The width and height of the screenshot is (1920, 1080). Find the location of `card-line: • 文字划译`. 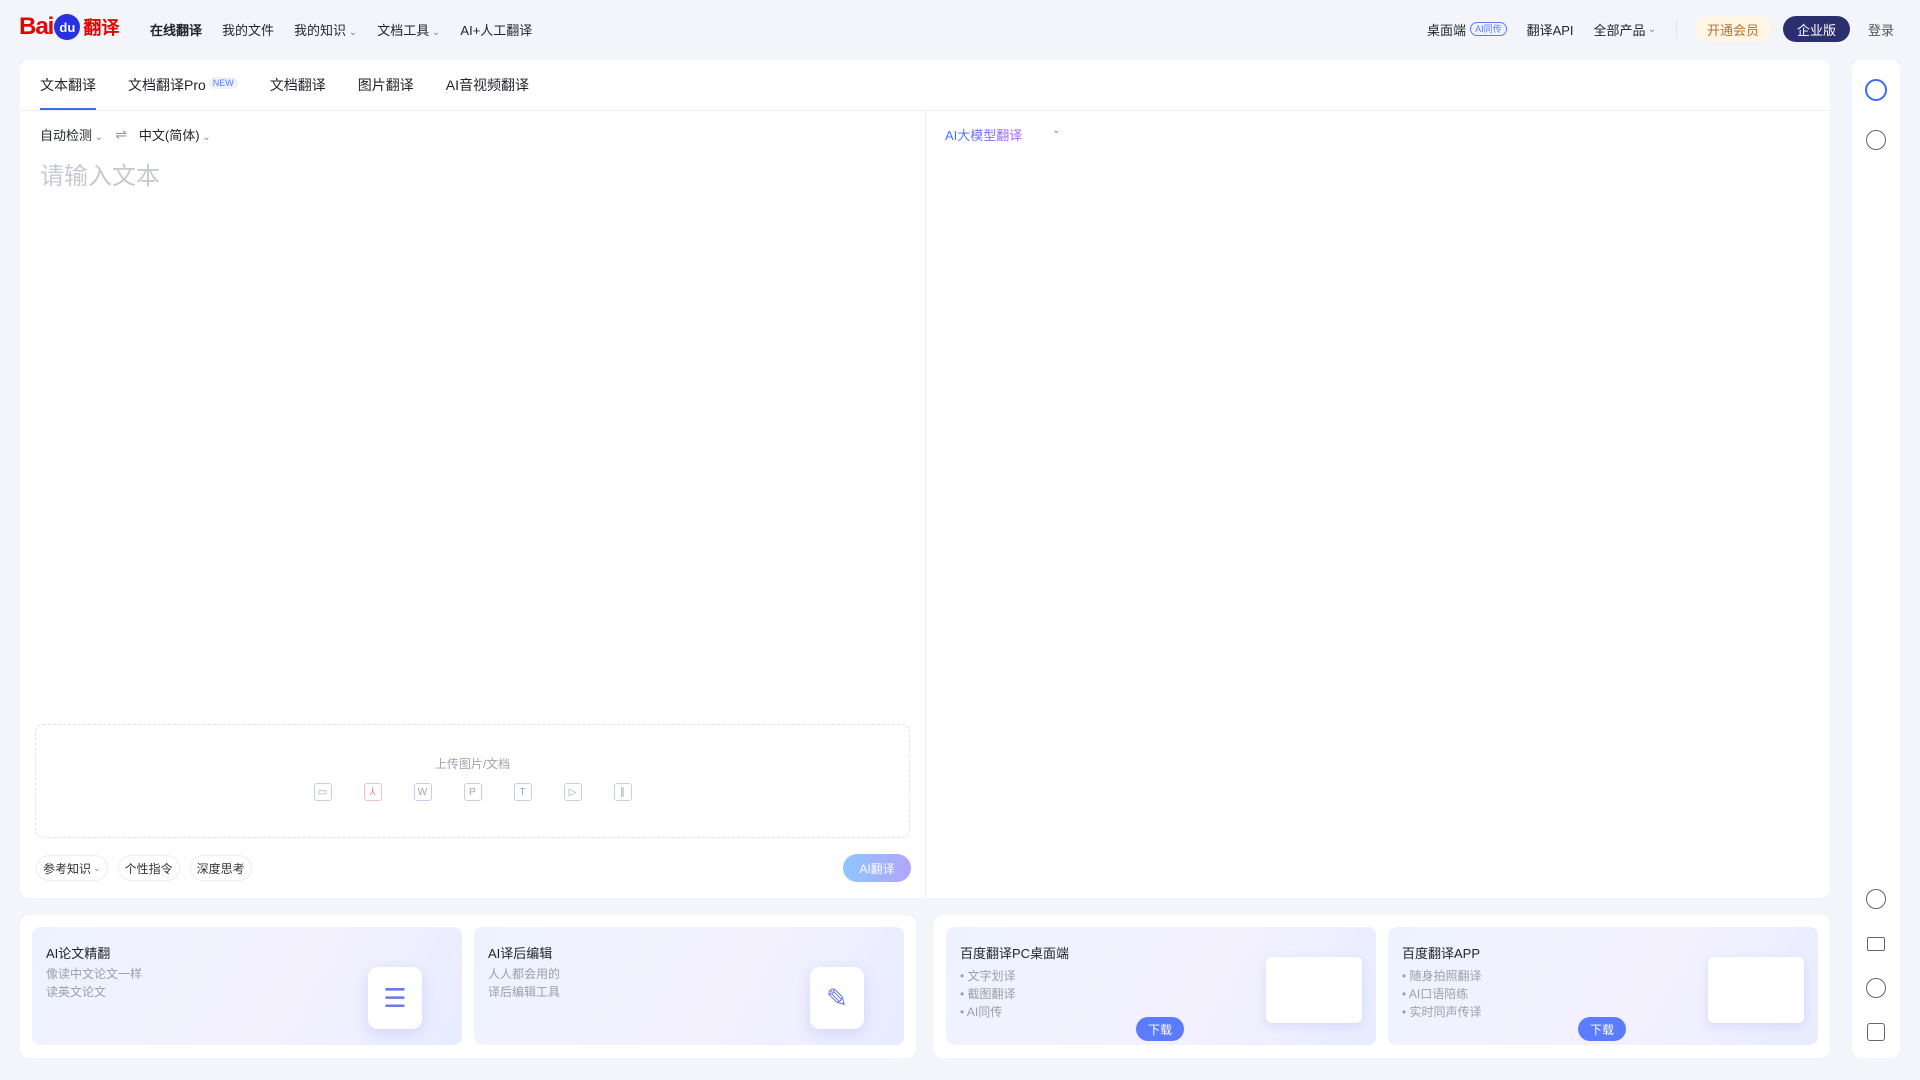

card-line: • 文字划译 is located at coordinates (988, 976).